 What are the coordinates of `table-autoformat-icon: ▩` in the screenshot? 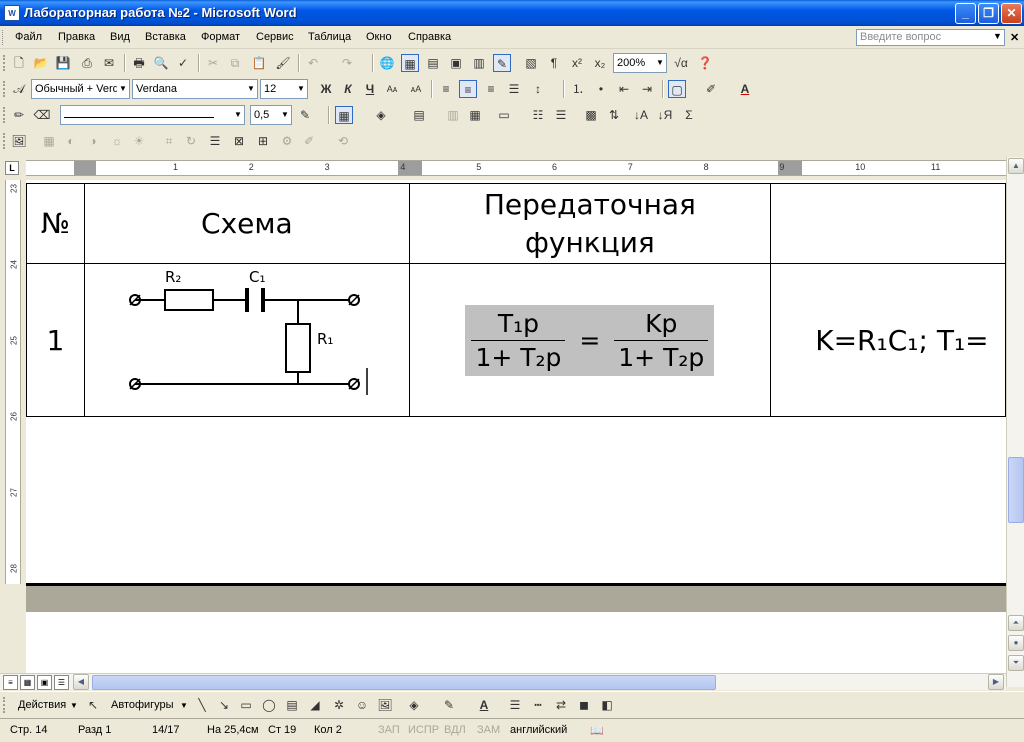 It's located at (591, 115).